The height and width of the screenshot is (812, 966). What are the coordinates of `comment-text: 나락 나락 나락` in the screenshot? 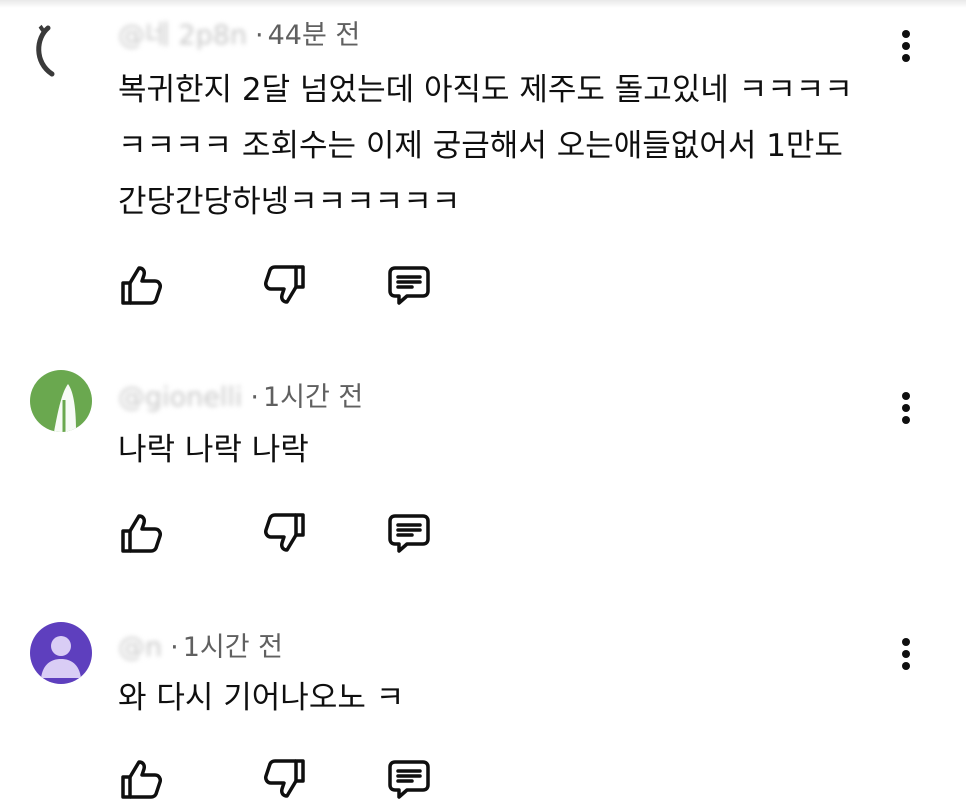 It's located at (213, 450).